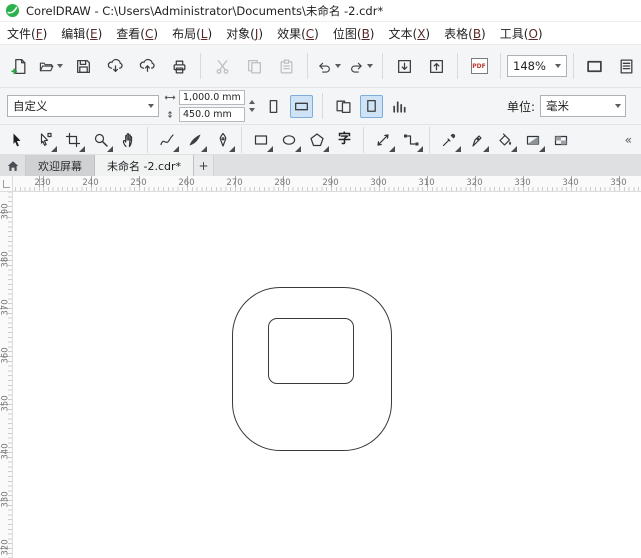  I want to click on text-tool: 字, so click(344, 140).